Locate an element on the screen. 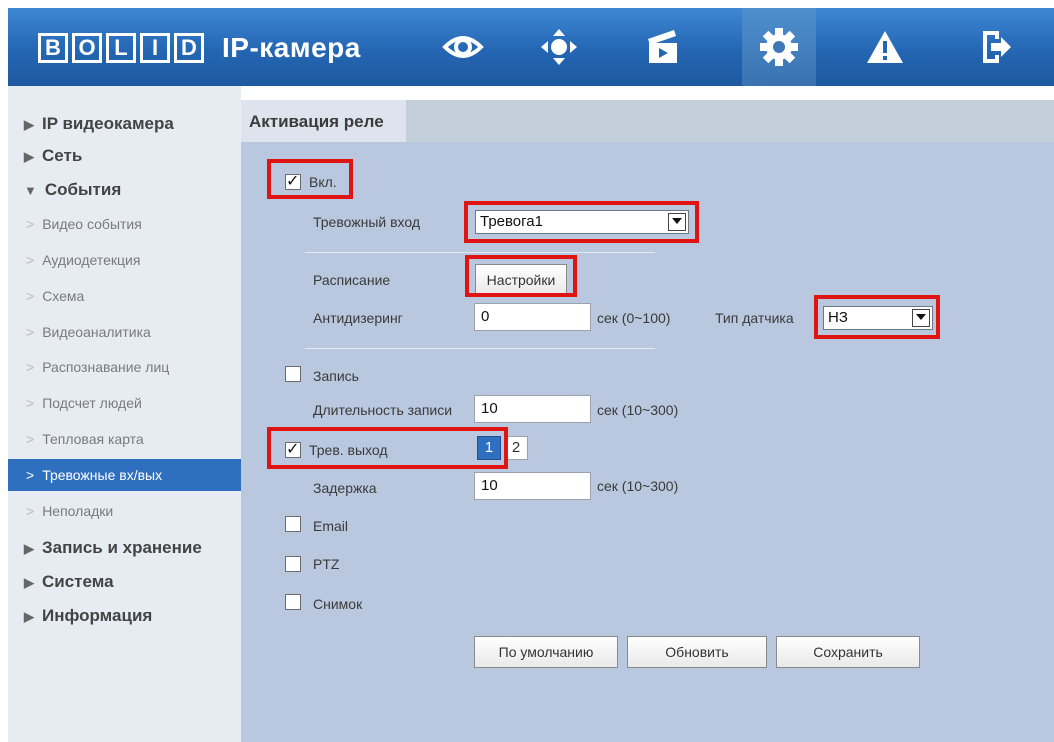  top-navbar: BOLID IP-камера is located at coordinates (531, 47).